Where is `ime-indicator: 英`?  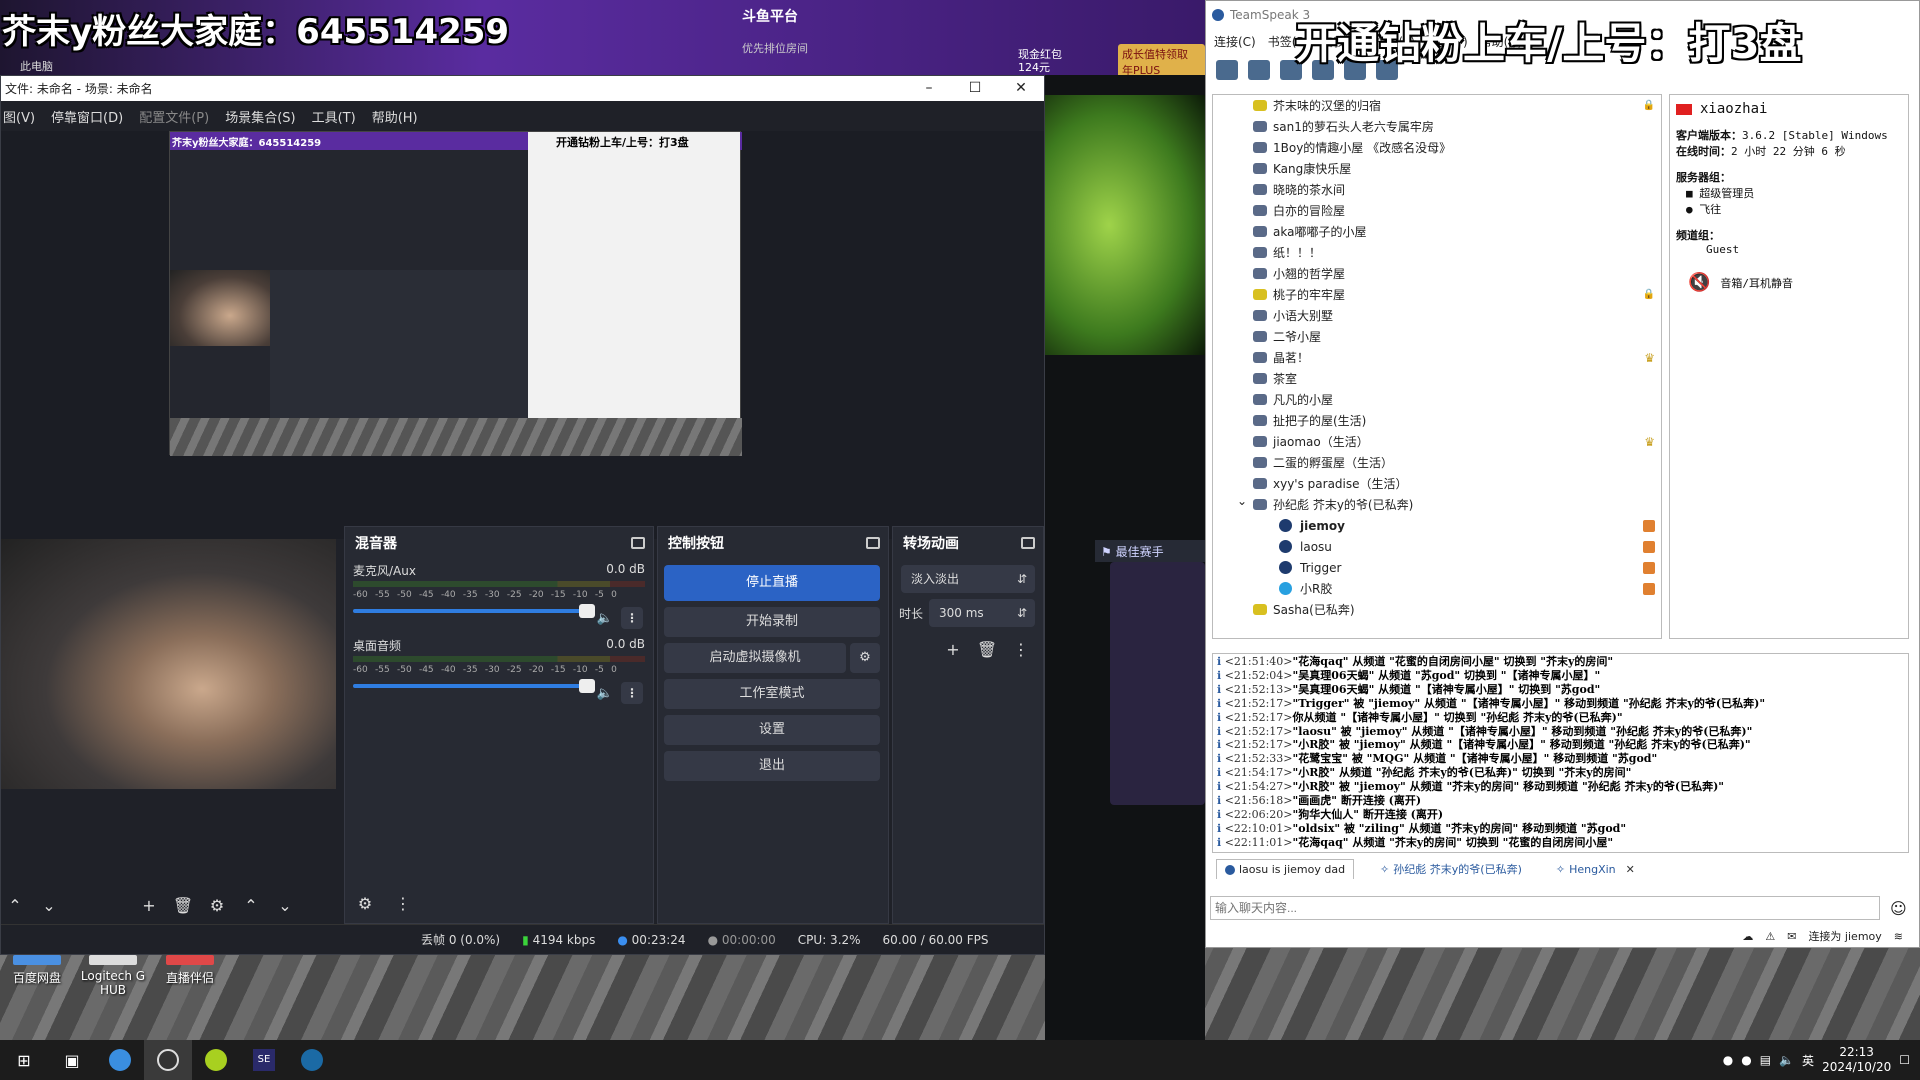
ime-indicator: 英 is located at coordinates (1808, 1060).